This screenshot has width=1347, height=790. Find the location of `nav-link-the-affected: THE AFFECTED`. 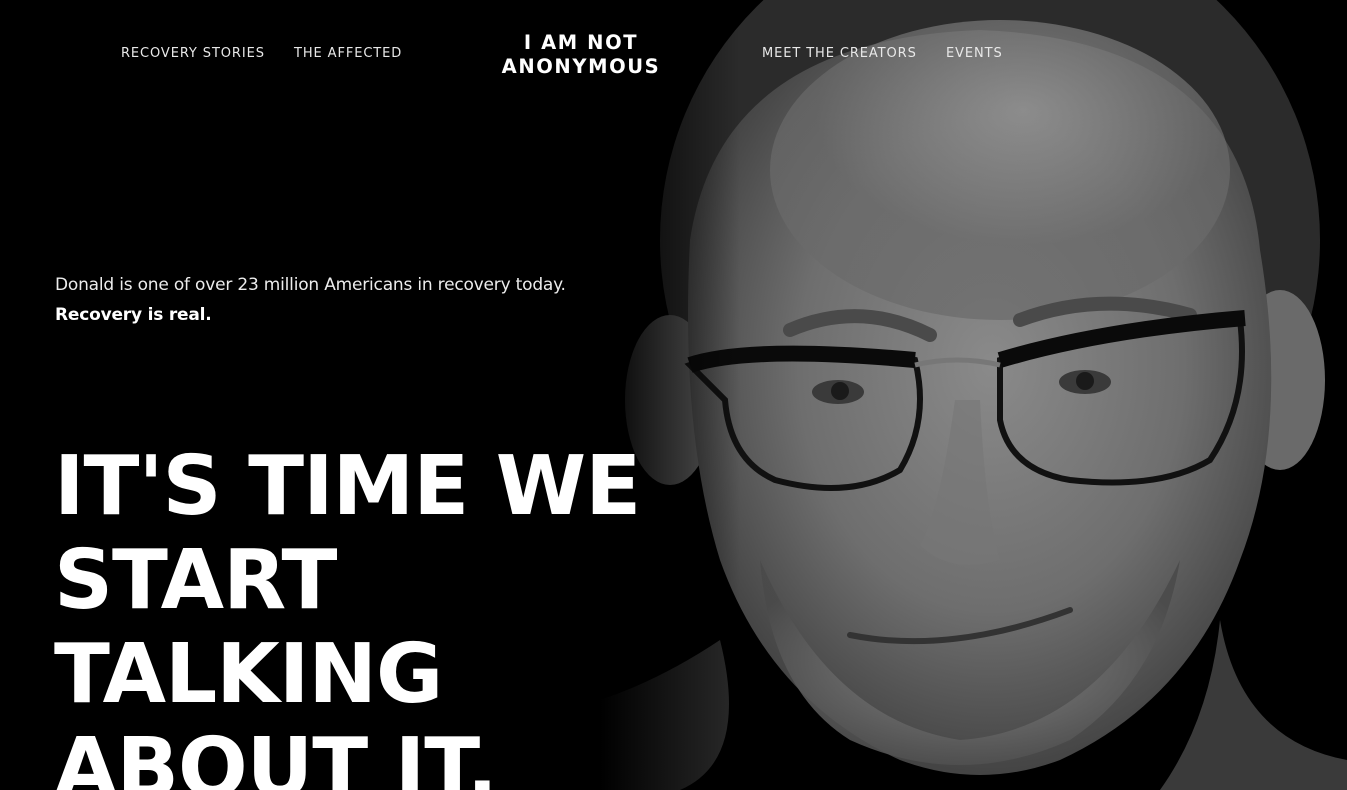

nav-link-the-affected: THE AFFECTED is located at coordinates (348, 53).